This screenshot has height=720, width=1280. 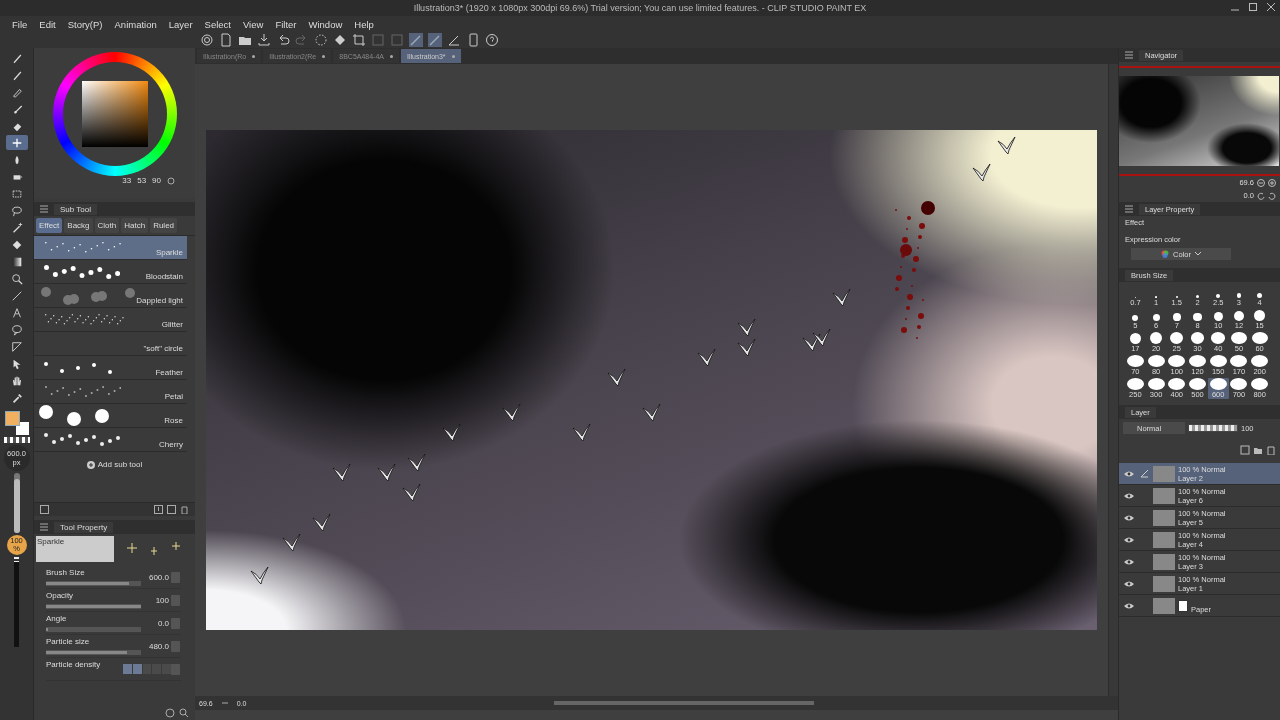 What do you see at coordinates (68, 641) in the screenshot?
I see `property-label: Particle size` at bounding box center [68, 641].